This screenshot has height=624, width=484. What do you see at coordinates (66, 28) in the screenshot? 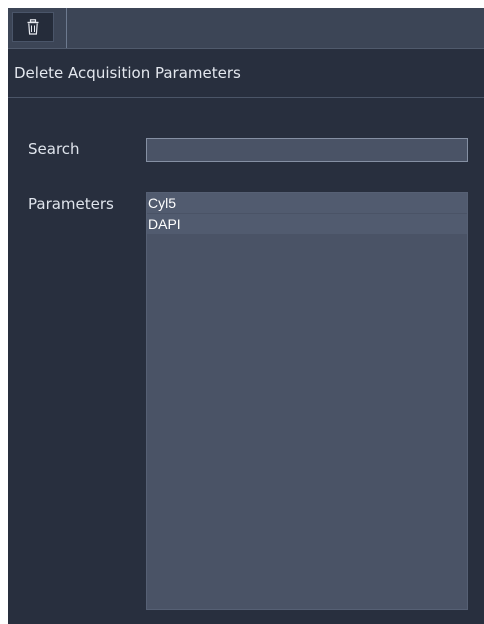
I see `tab-divider` at bounding box center [66, 28].